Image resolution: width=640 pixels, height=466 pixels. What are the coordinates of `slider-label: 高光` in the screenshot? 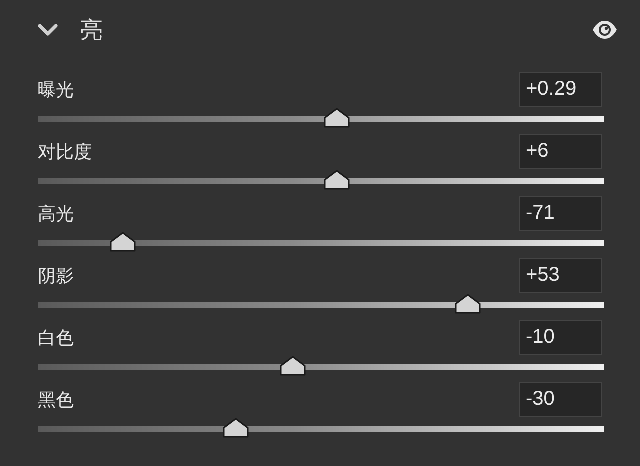 It's located at (56, 214).